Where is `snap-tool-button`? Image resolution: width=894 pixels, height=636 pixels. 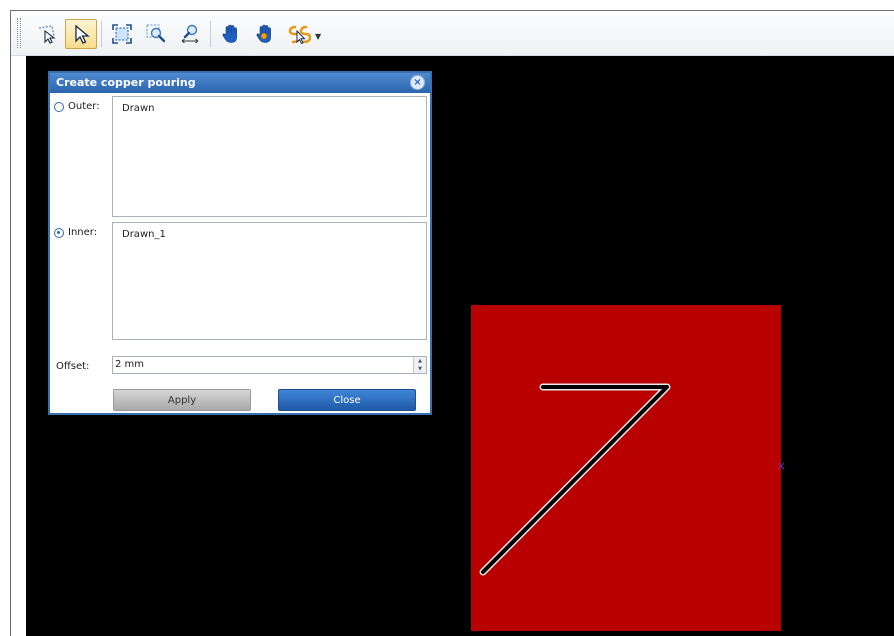 snap-tool-button is located at coordinates (299, 34).